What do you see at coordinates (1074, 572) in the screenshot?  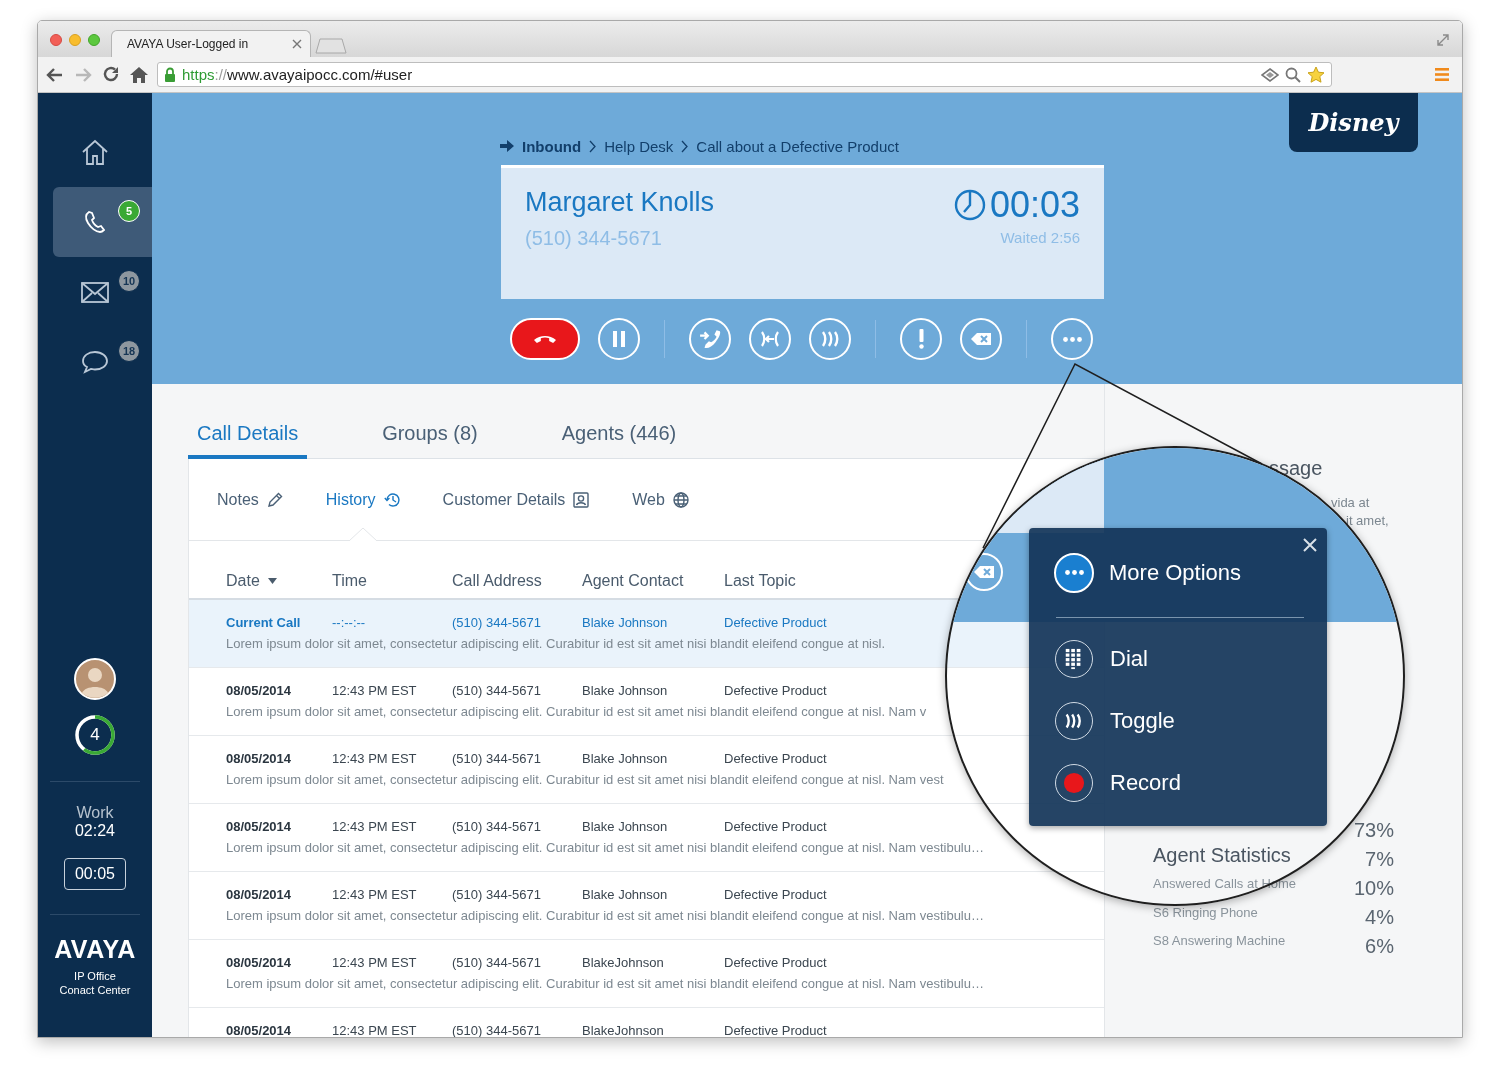 I see `more-button` at bounding box center [1074, 572].